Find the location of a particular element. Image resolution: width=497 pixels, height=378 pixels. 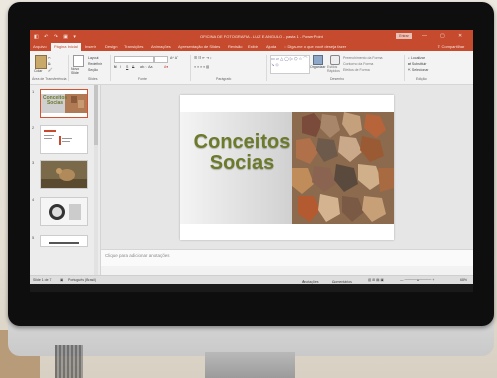

slide-number: 1 is located at coordinates (33, 91).